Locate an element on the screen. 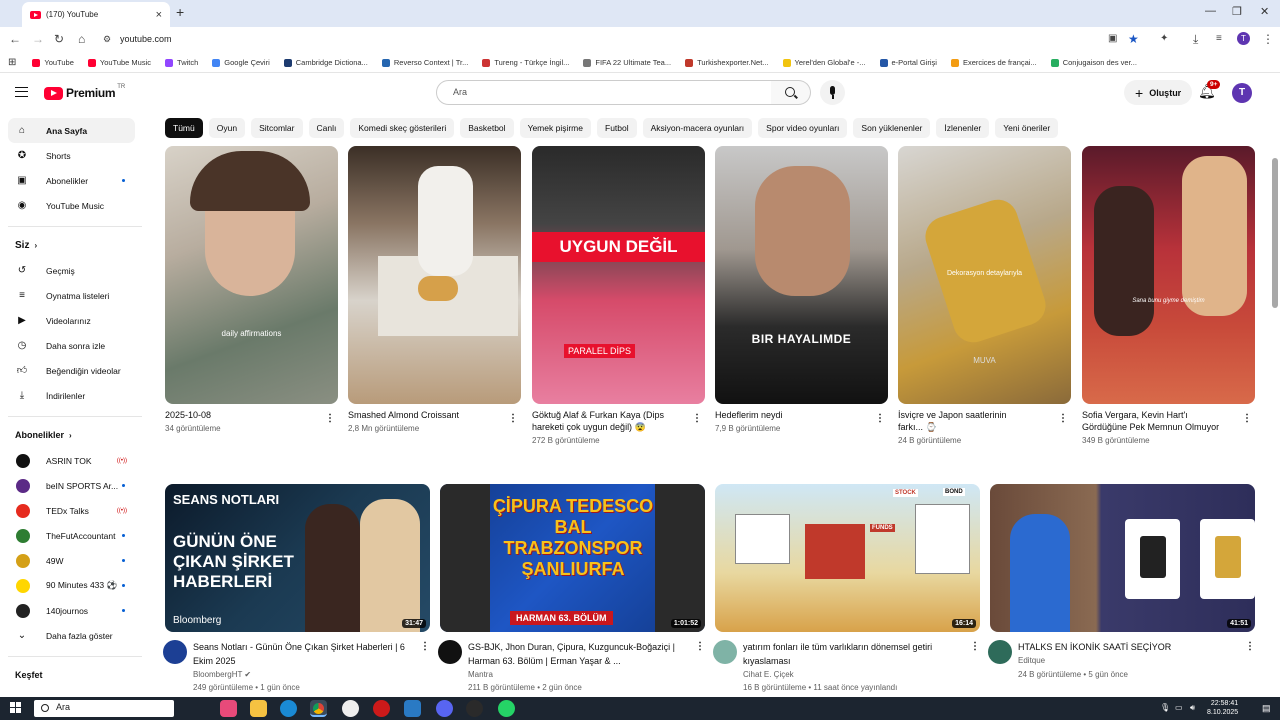 This screenshot has width=1280, height=720. sidebar-item: TEDx Talks ((•)) is located at coordinates (71, 510).